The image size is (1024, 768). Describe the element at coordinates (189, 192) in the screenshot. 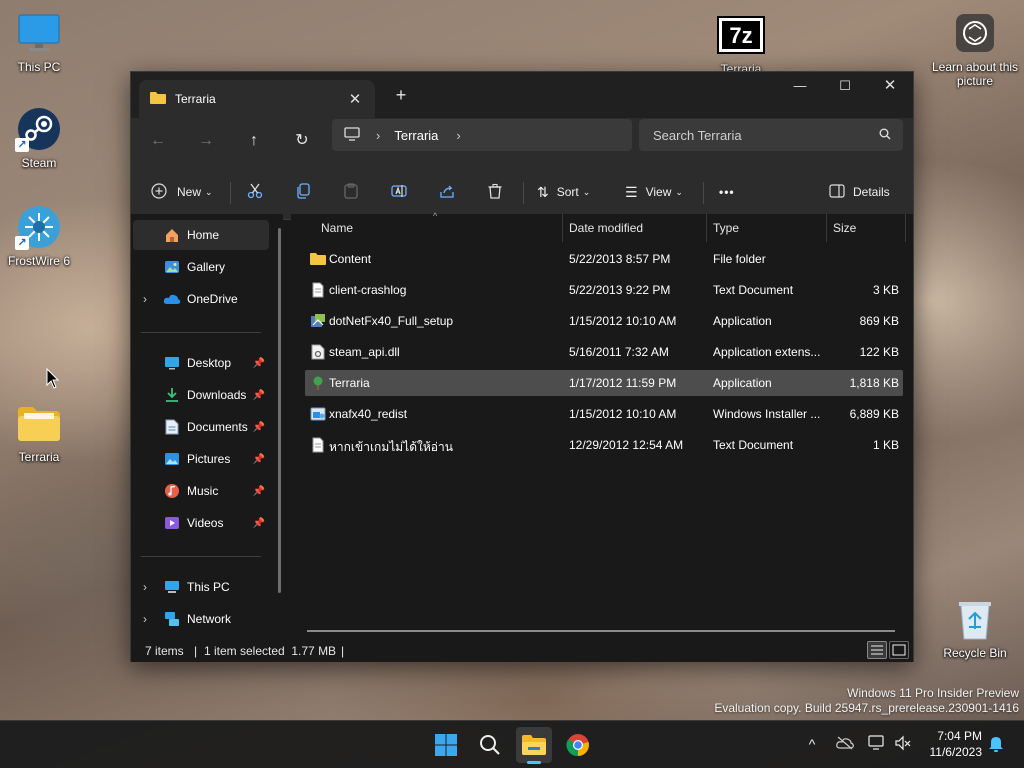

I see `new-label: New` at that location.